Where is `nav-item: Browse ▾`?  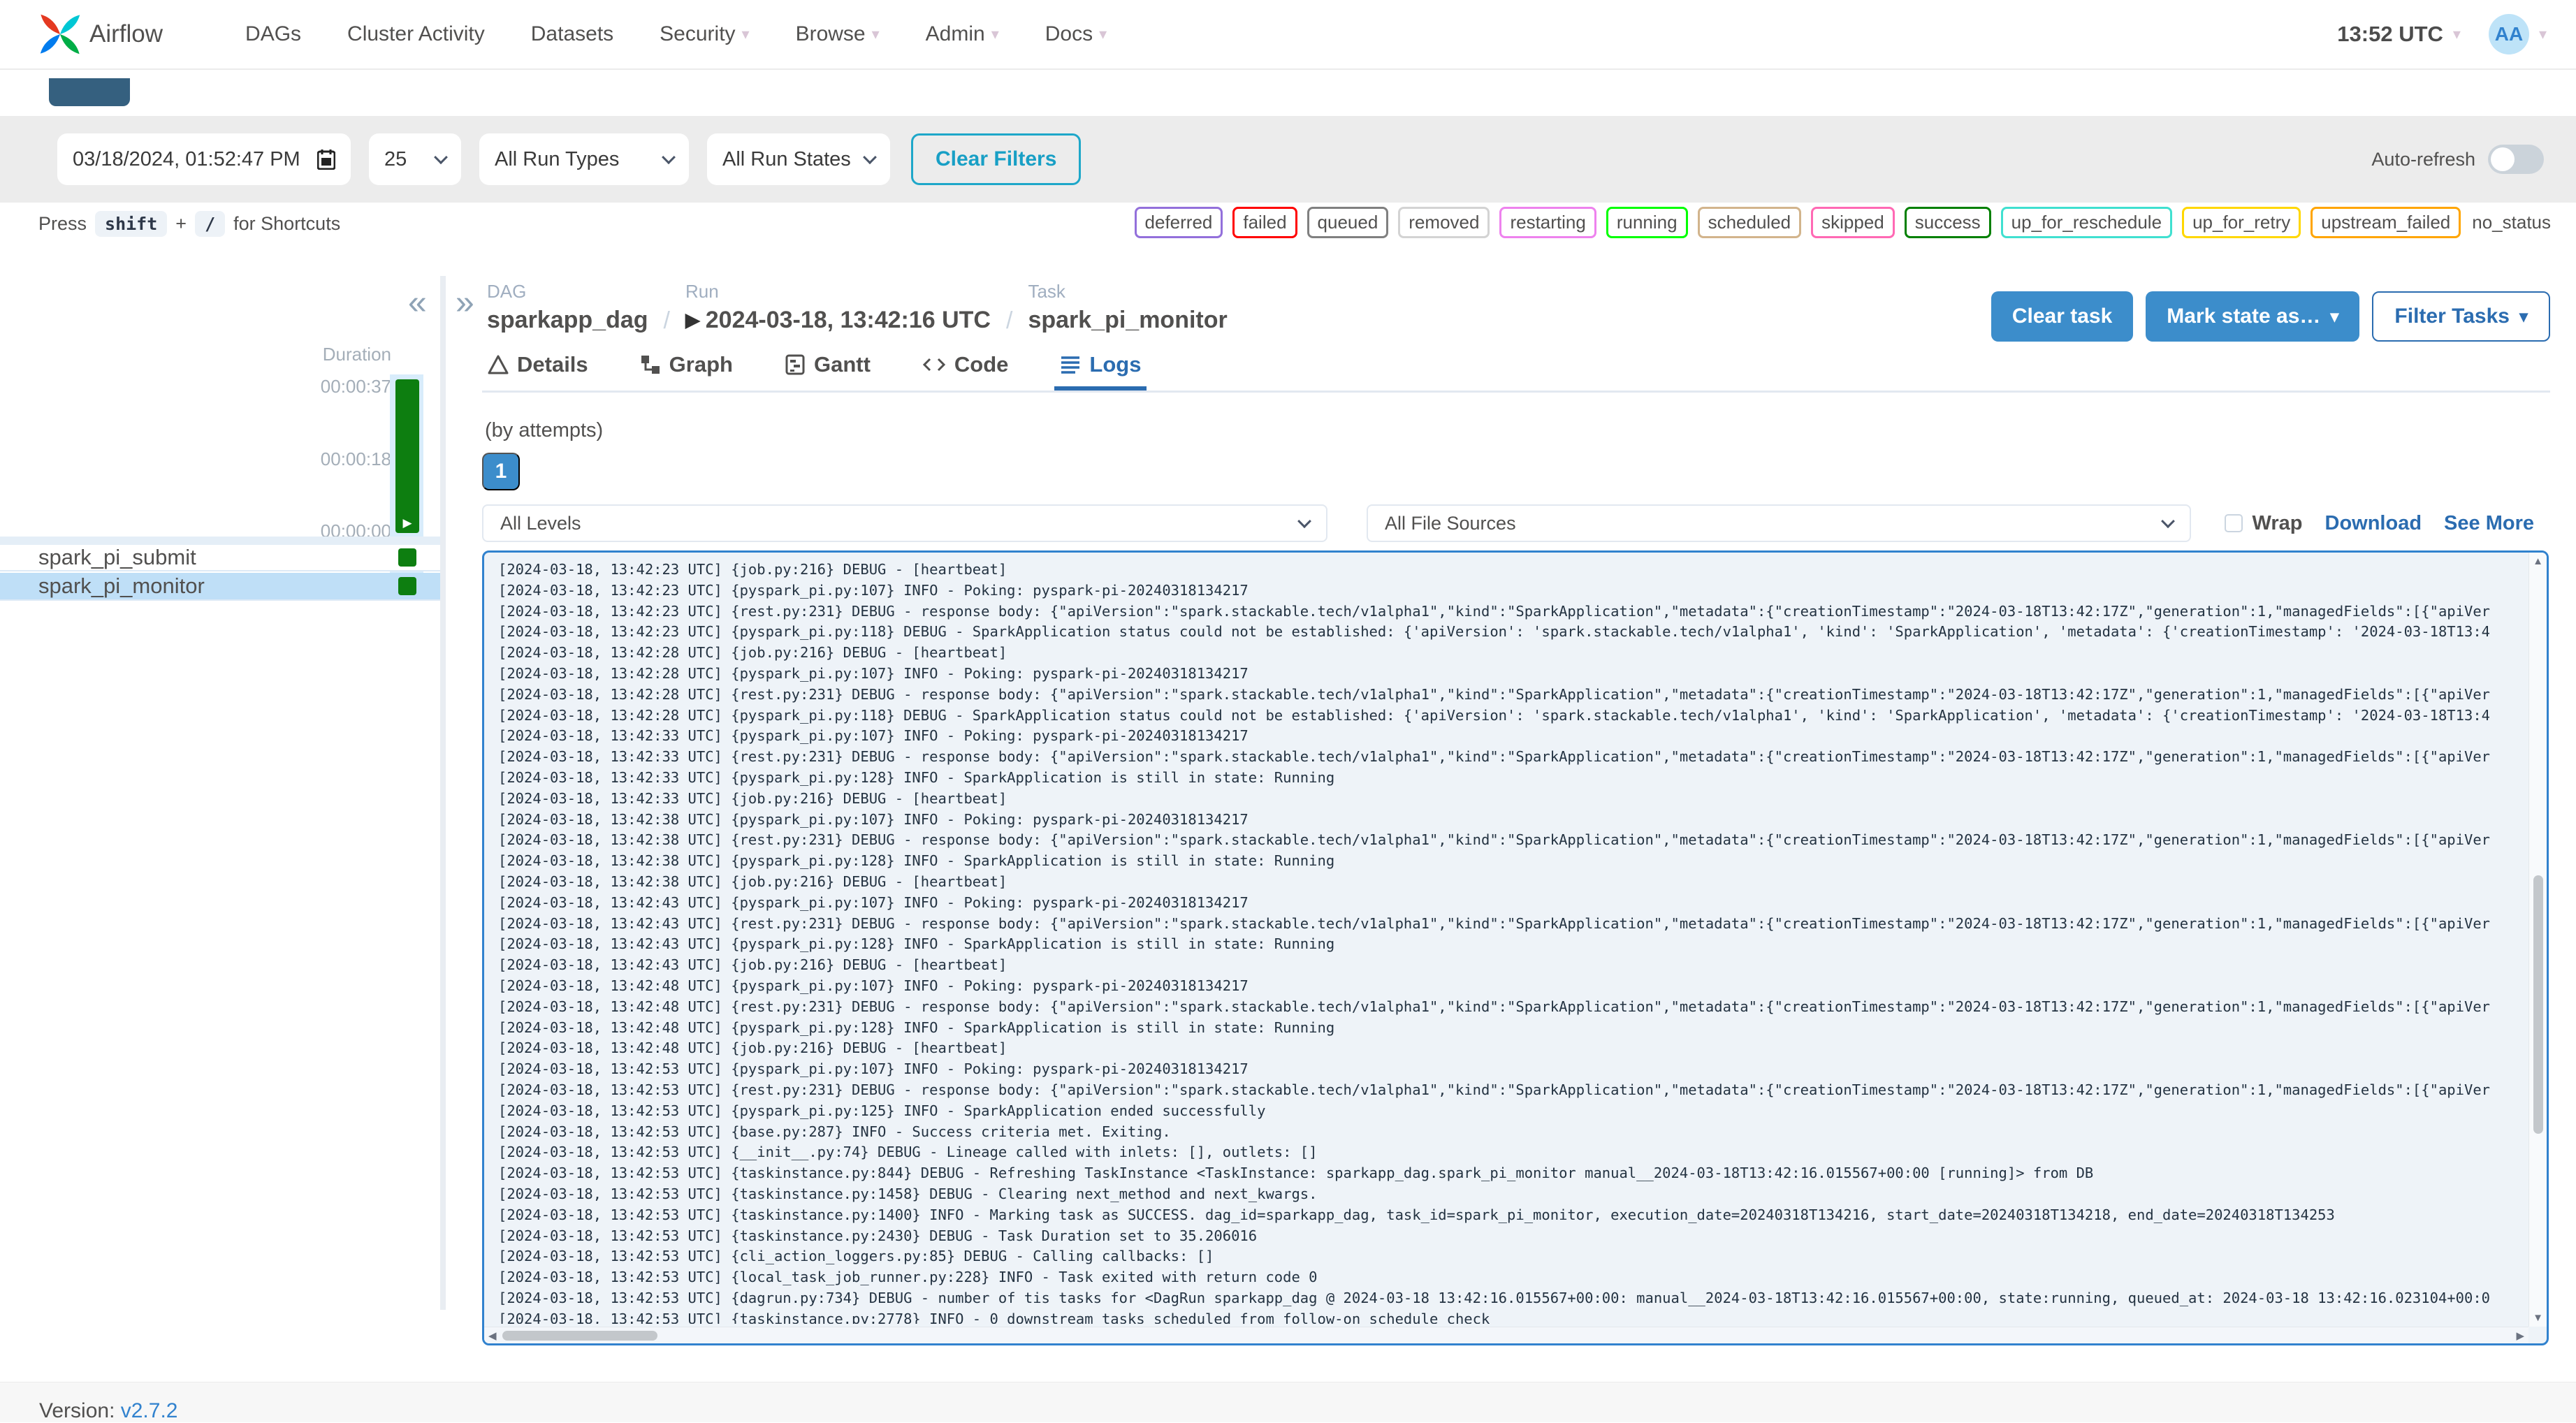
nav-item: Browse ▾ is located at coordinates (838, 34).